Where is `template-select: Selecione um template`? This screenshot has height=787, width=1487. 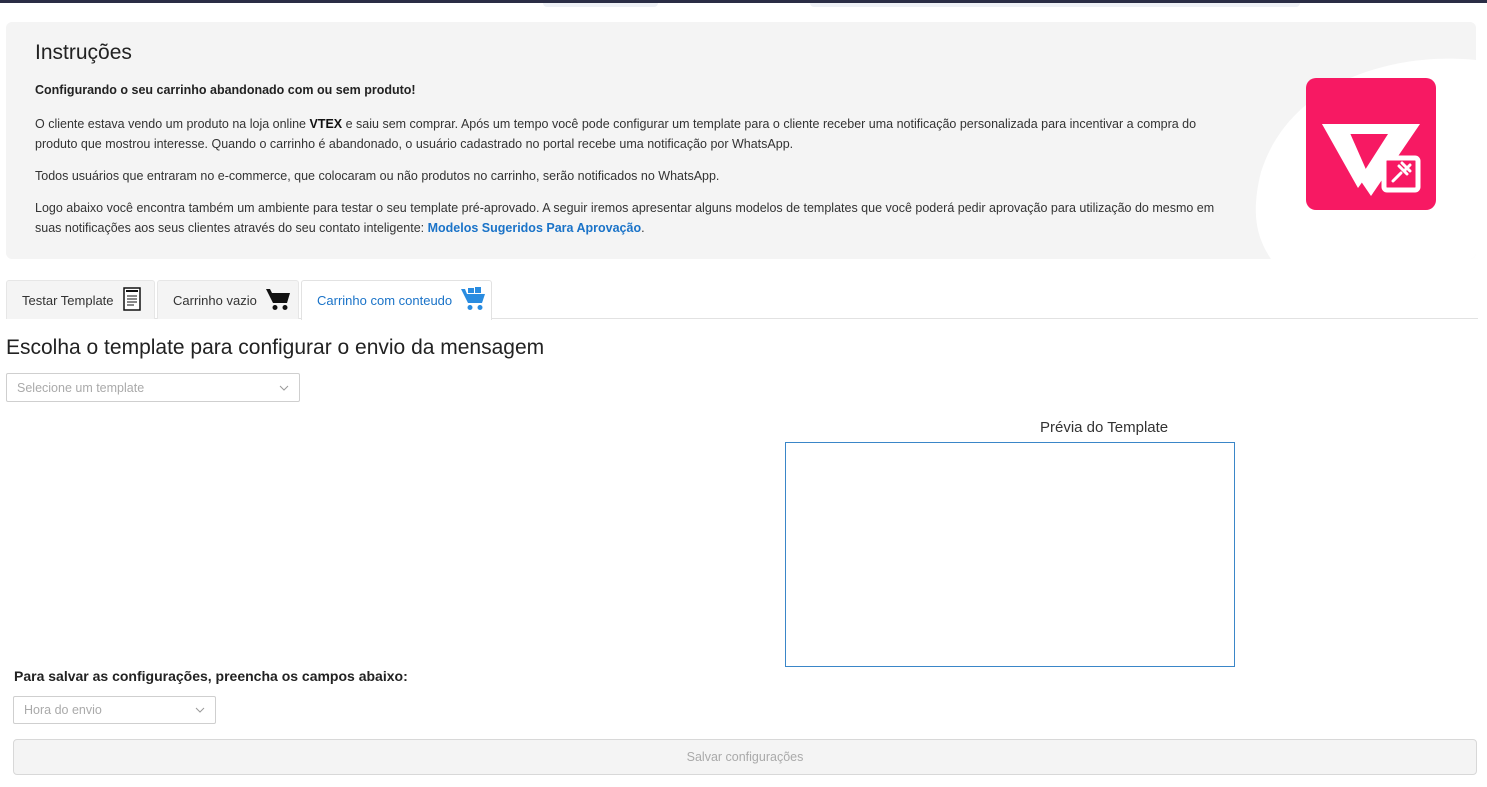
template-select: Selecione um template is located at coordinates (153, 387).